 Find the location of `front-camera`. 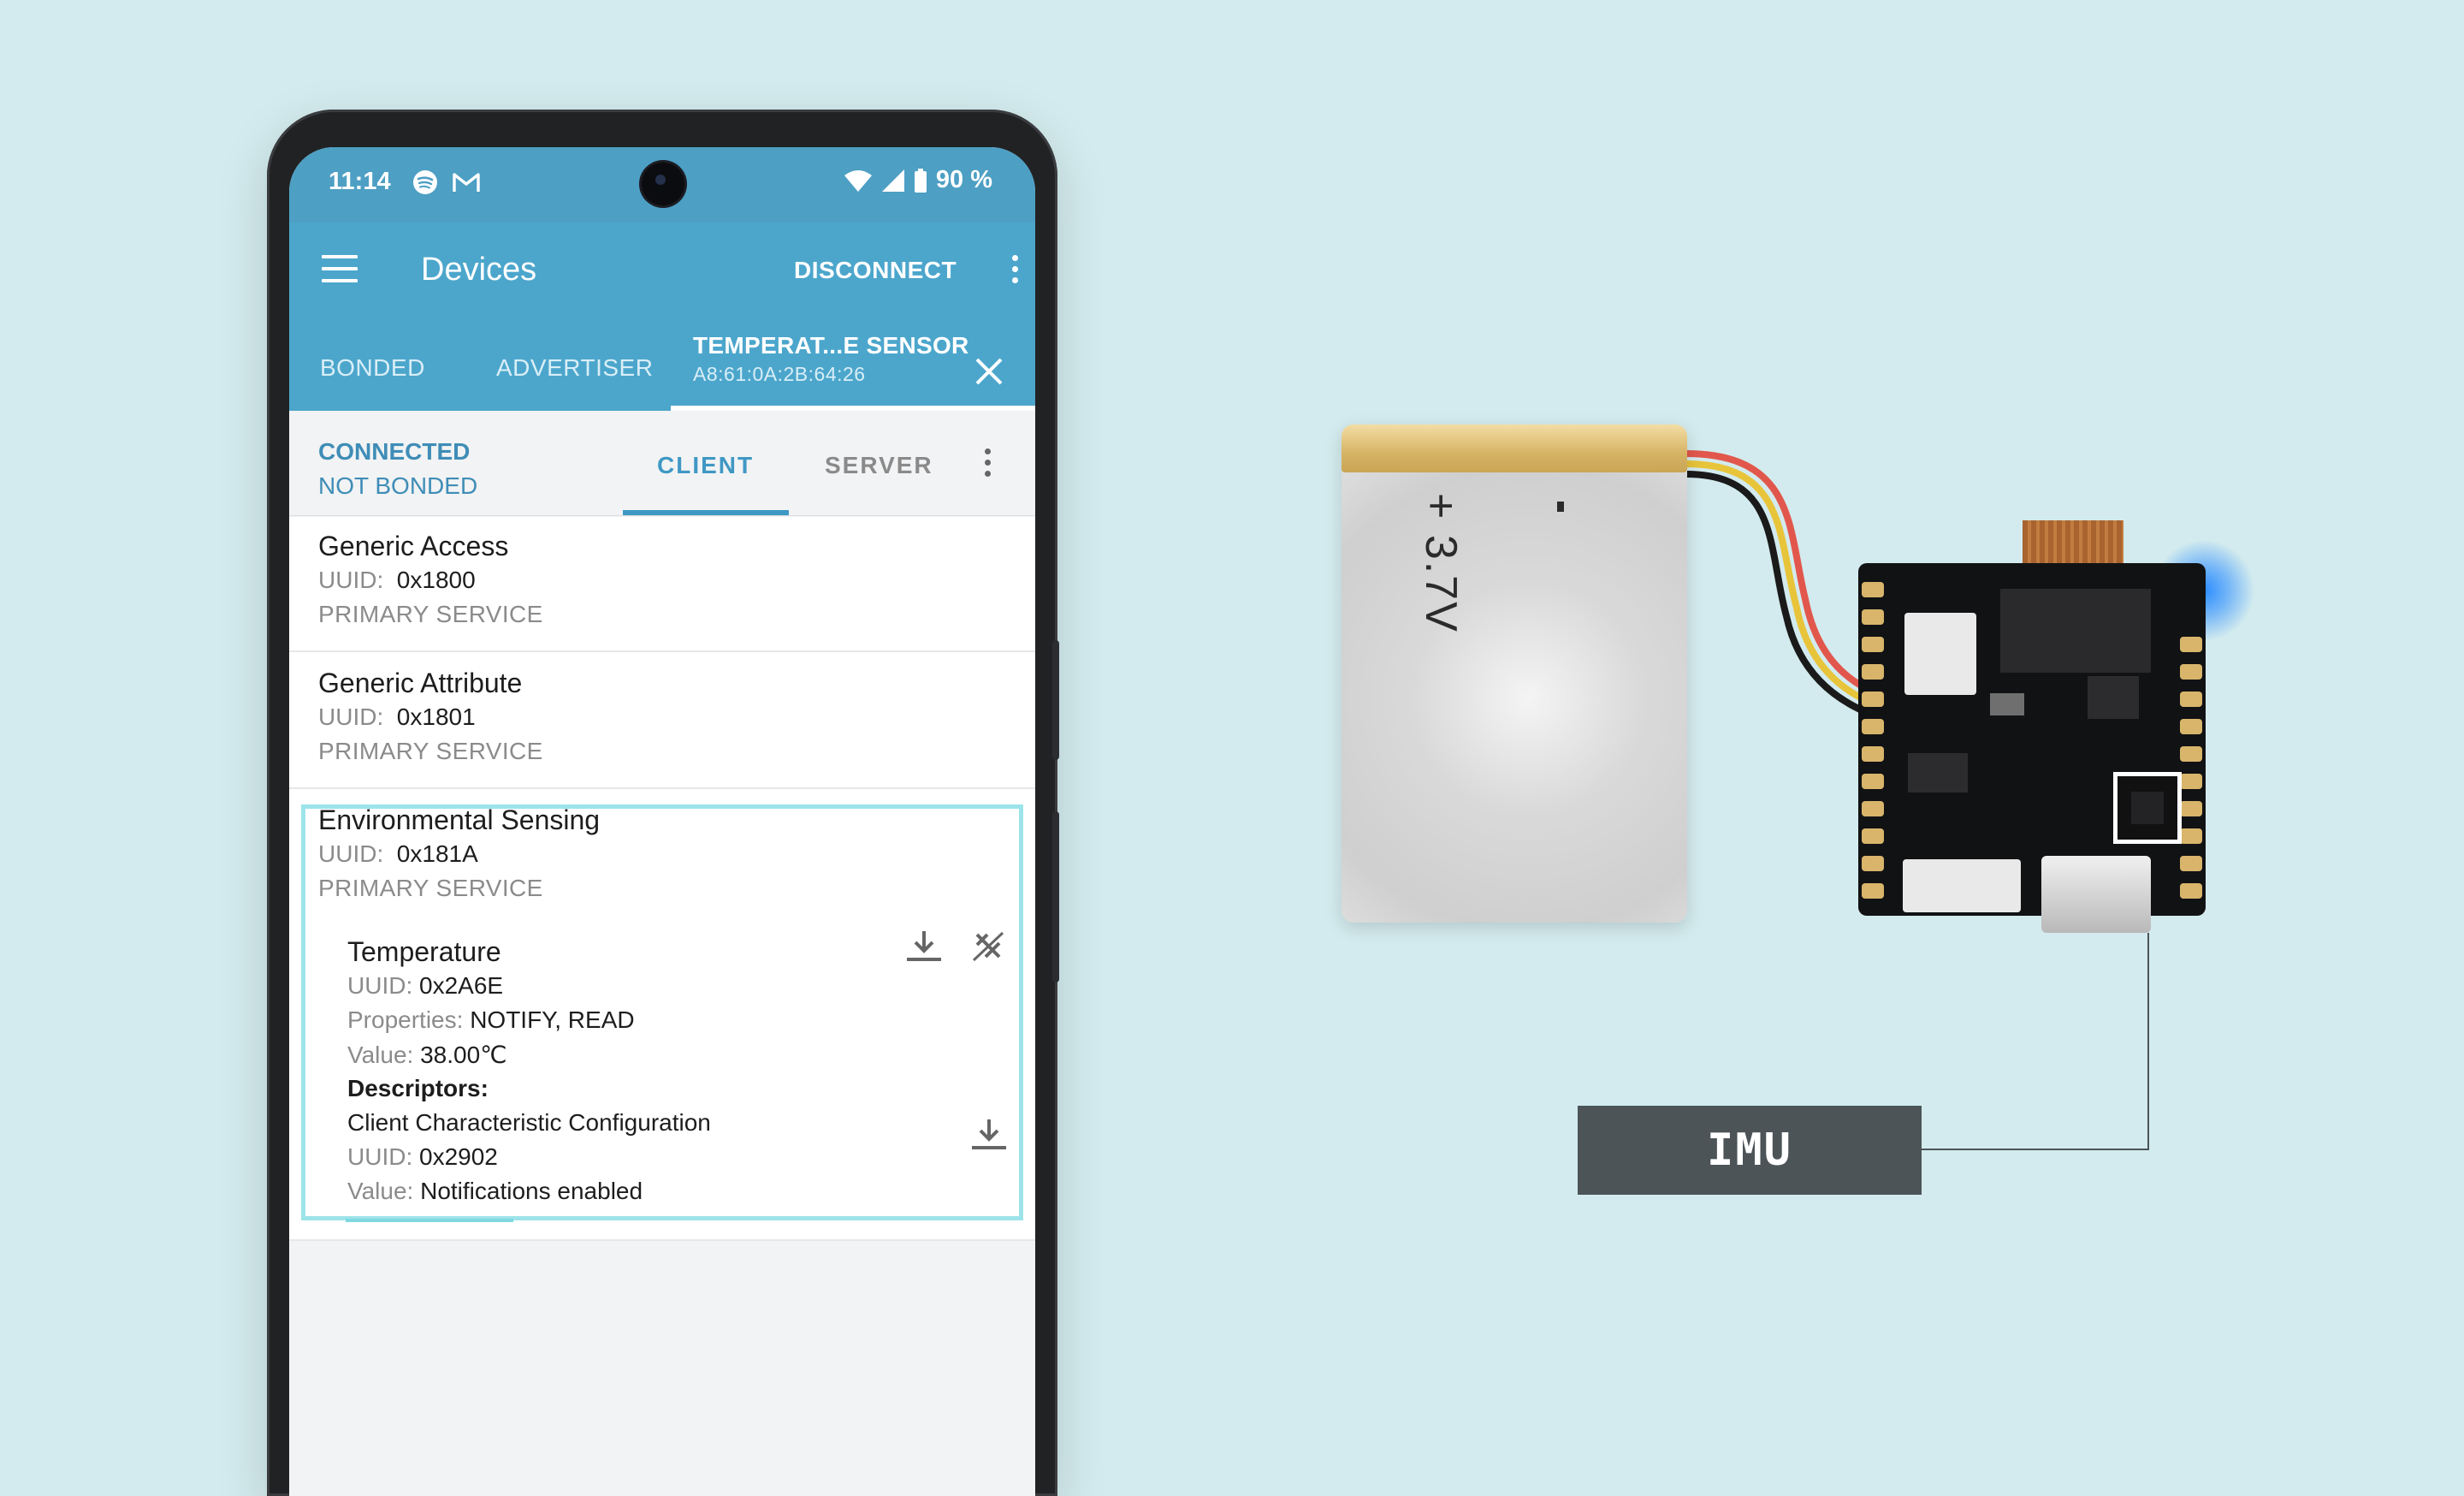

front-camera is located at coordinates (663, 184).